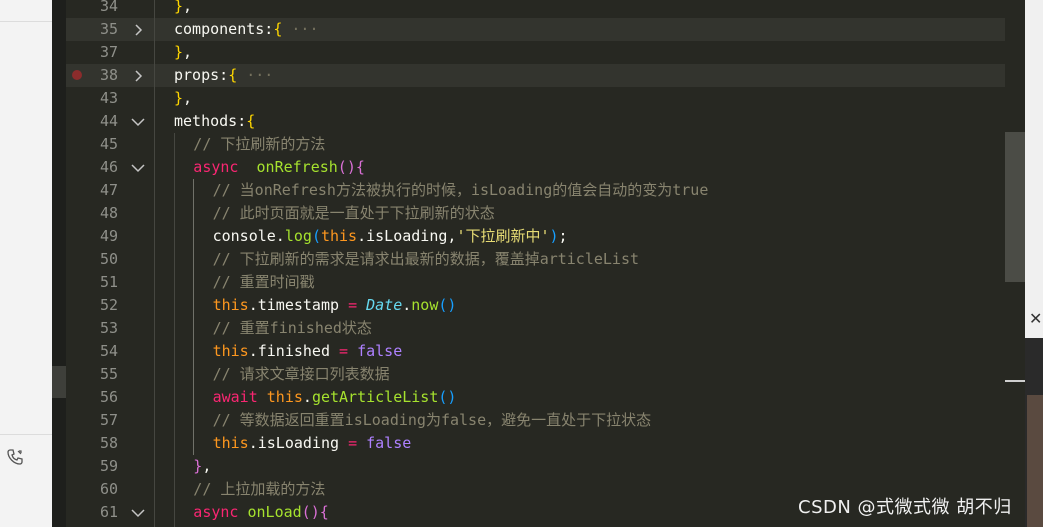 This screenshot has height=527, width=1043. Describe the element at coordinates (1034, 263) in the screenshot. I see `right-side-panel: ✕` at that location.